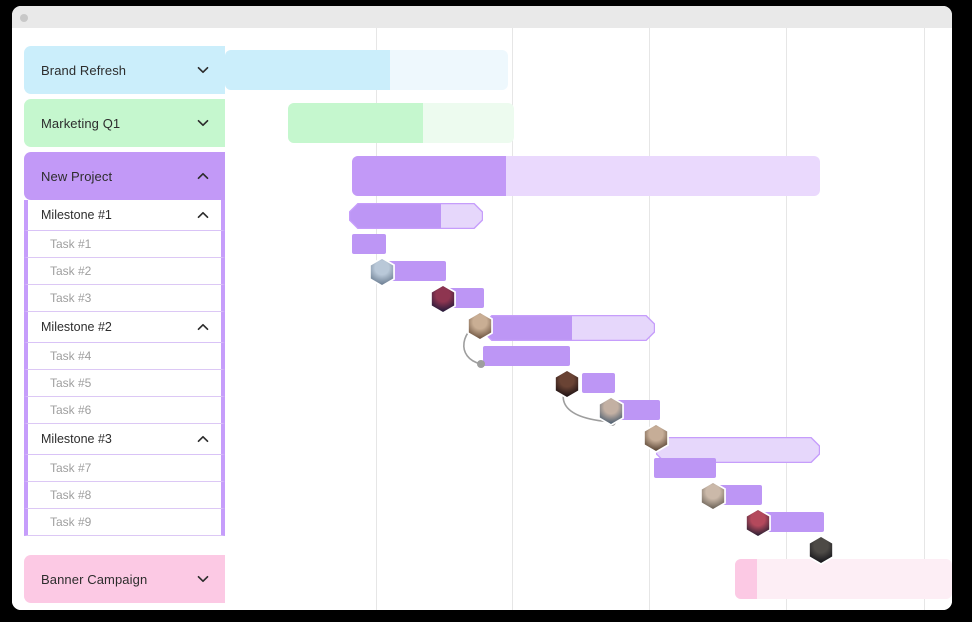 The height and width of the screenshot is (622, 972). Describe the element at coordinates (124, 327) in the screenshot. I see `sidebar-item-milestone-2: Milestone #2` at that location.